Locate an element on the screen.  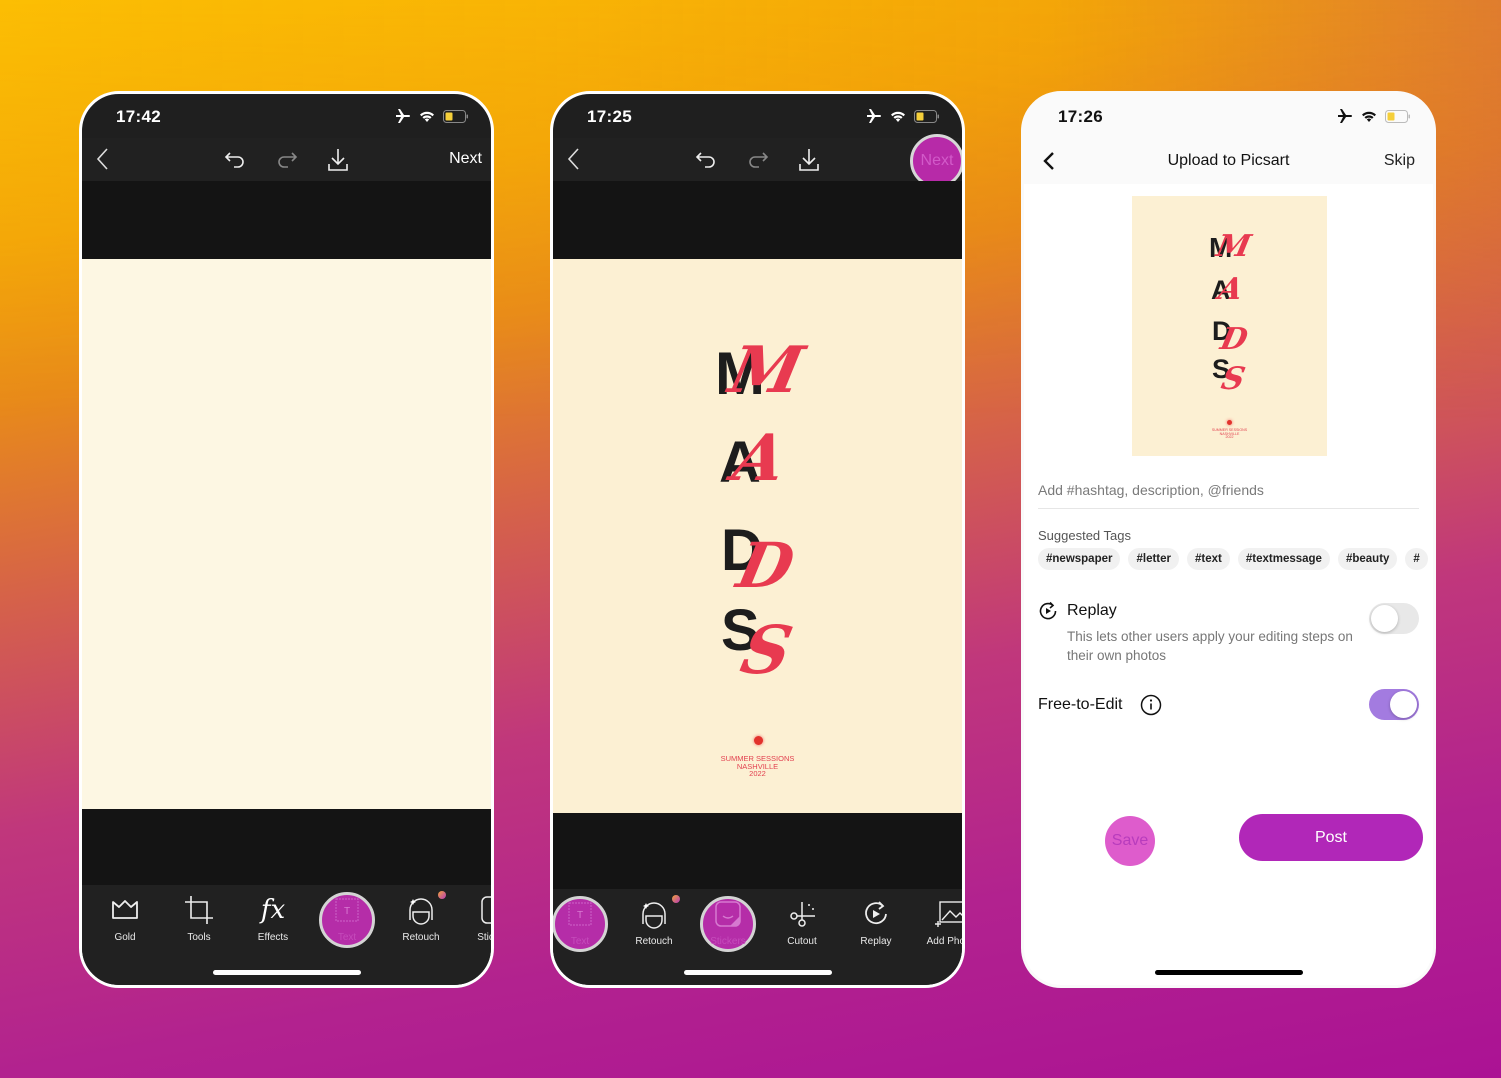
status-time: 17:42 is located at coordinates (138, 116).